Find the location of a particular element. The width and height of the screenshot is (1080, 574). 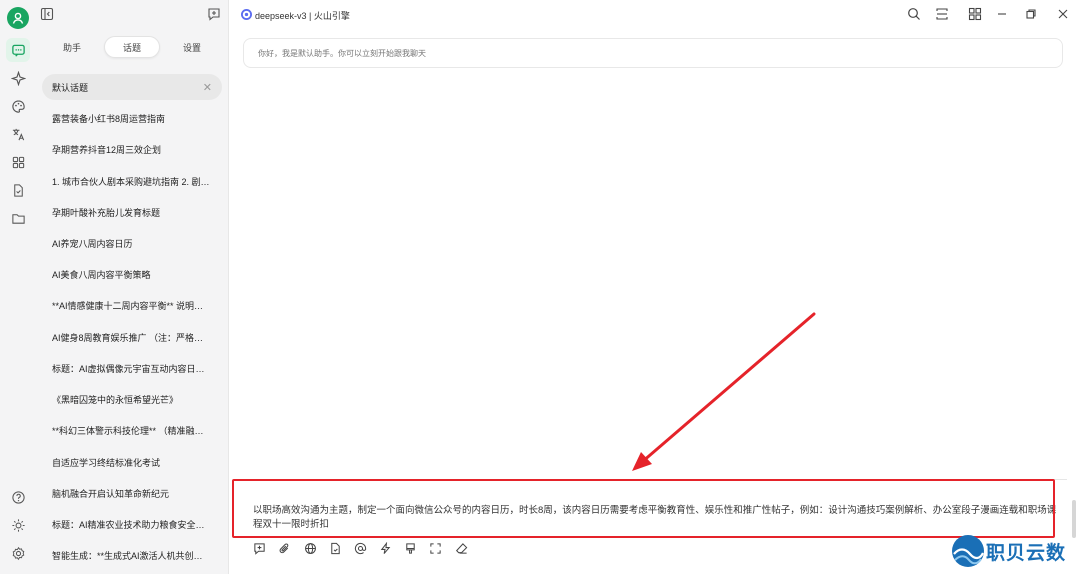

paint-nav-button is located at coordinates (18, 106).